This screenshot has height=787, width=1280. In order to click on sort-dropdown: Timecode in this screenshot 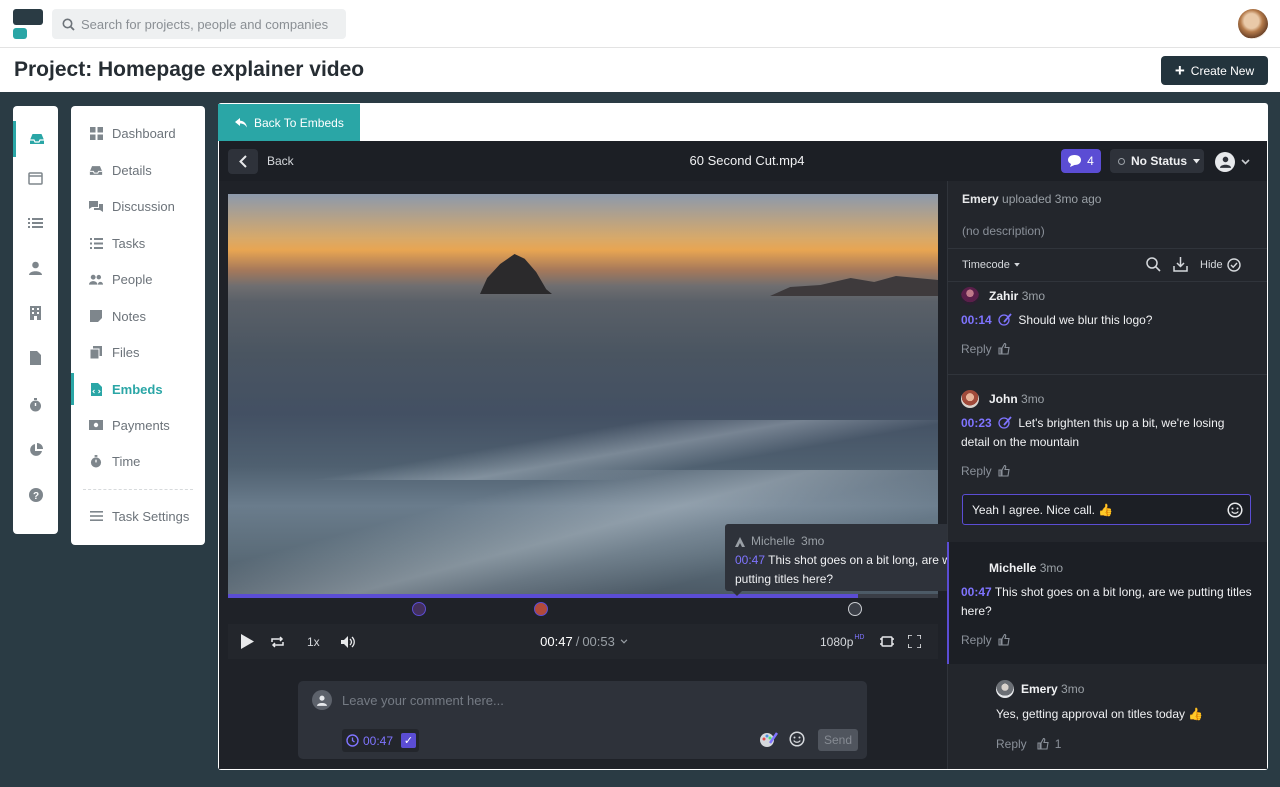, I will do `click(991, 265)`.